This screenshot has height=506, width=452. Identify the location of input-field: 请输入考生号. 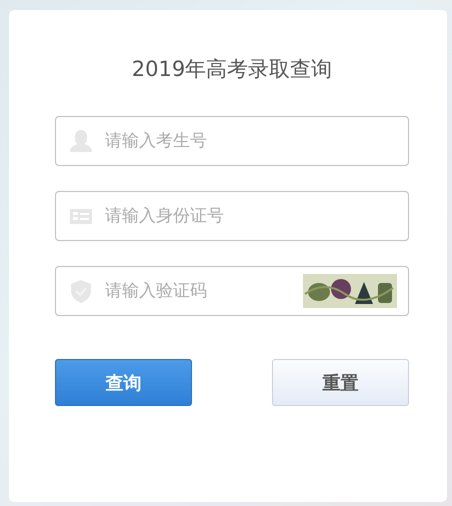
(232, 141).